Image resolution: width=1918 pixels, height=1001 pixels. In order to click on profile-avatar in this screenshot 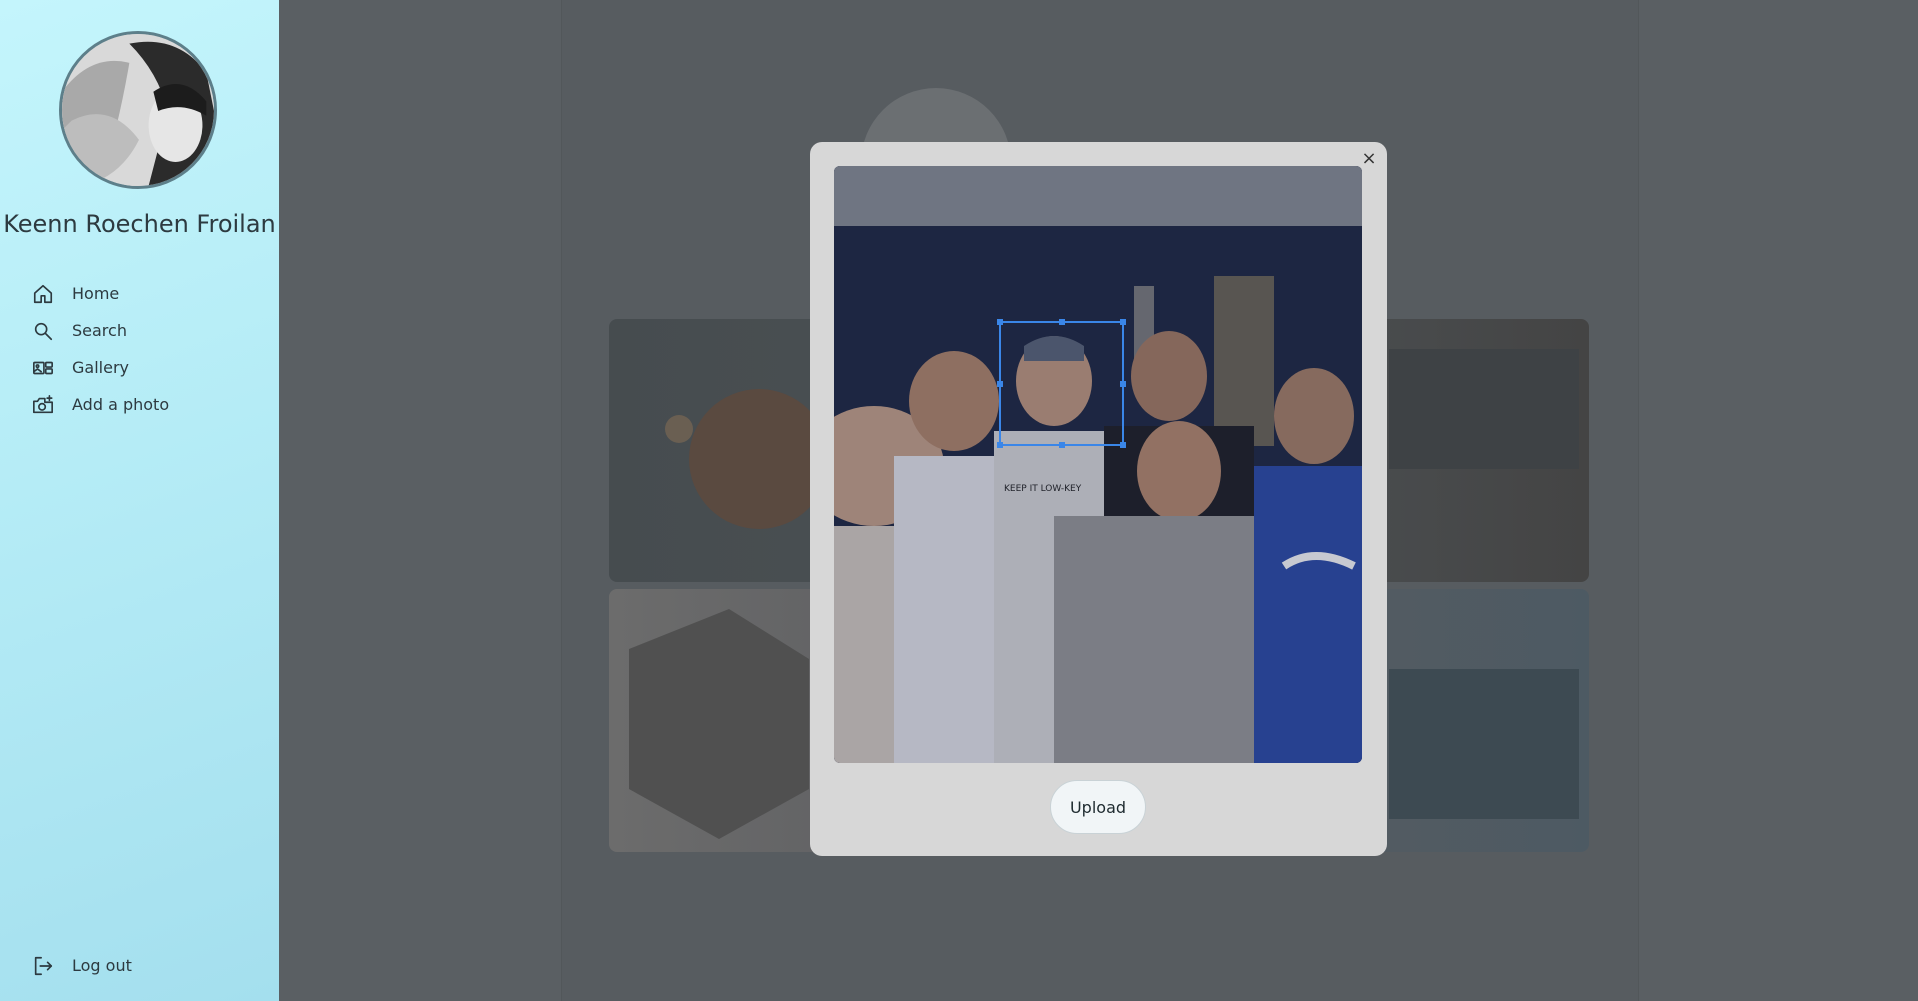, I will do `click(138, 110)`.